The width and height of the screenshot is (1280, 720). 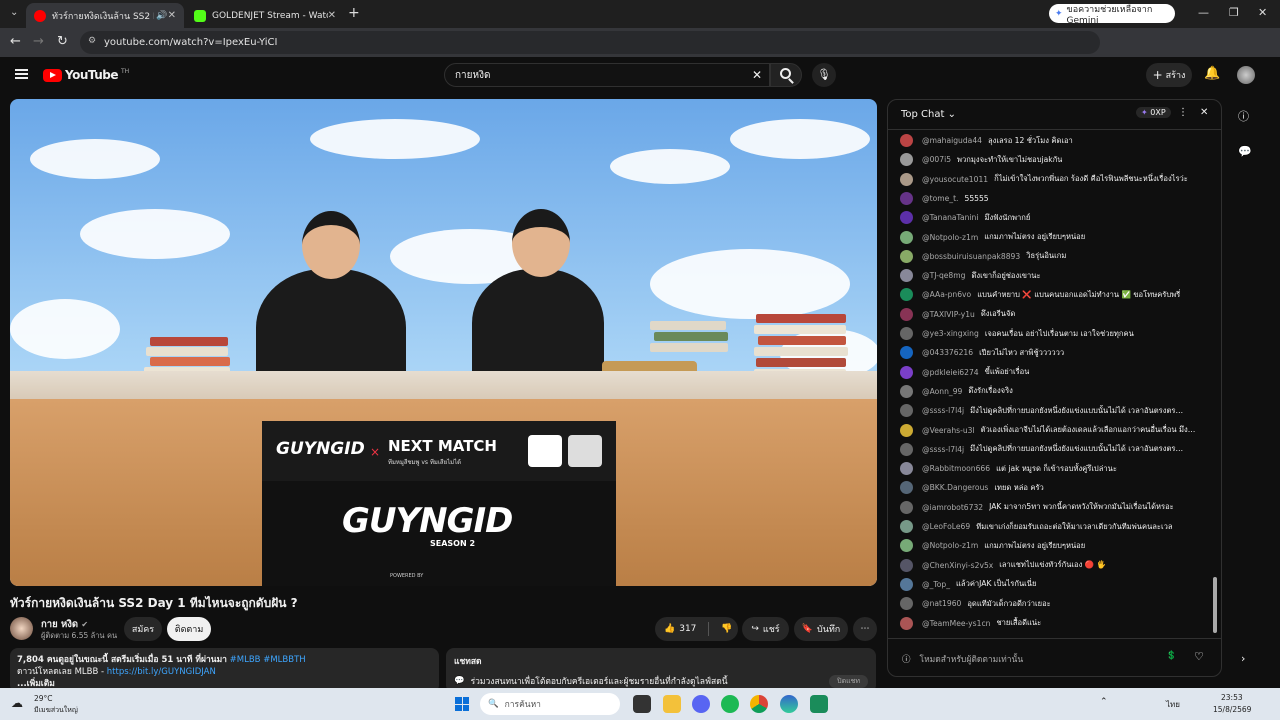 What do you see at coordinates (1169, 75) in the screenshot?
I see `create-button: + สร้าง` at bounding box center [1169, 75].